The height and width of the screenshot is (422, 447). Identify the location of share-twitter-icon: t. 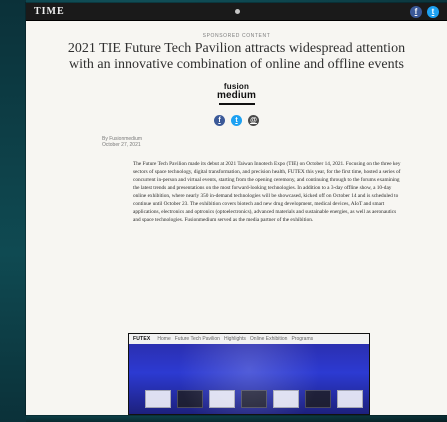
(236, 120).